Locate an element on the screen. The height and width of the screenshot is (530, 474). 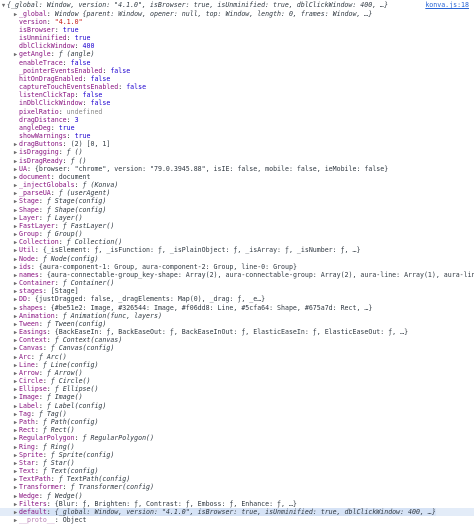
property-row: ▶ Stage: ƒ Stage(config) is located at coordinates (237, 201).